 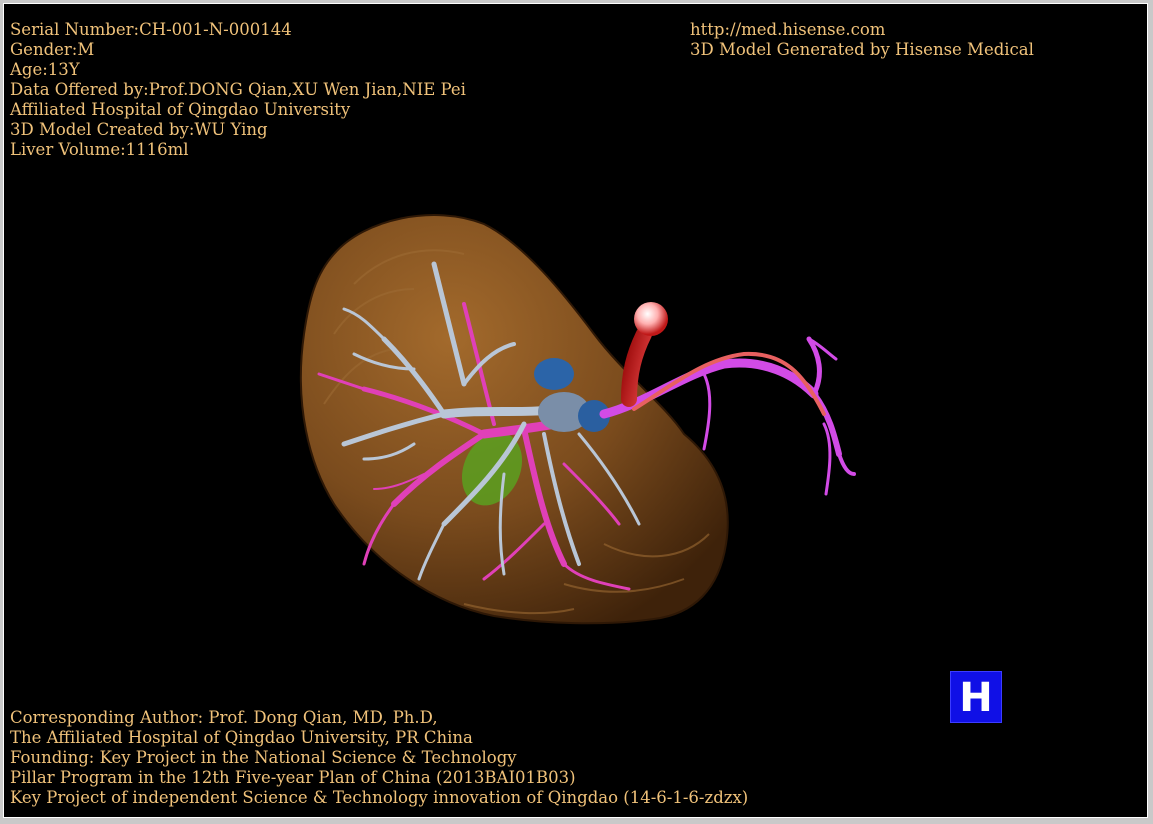 What do you see at coordinates (99, 149) in the screenshot?
I see `liver-volume: Liver Volume:1116ml` at bounding box center [99, 149].